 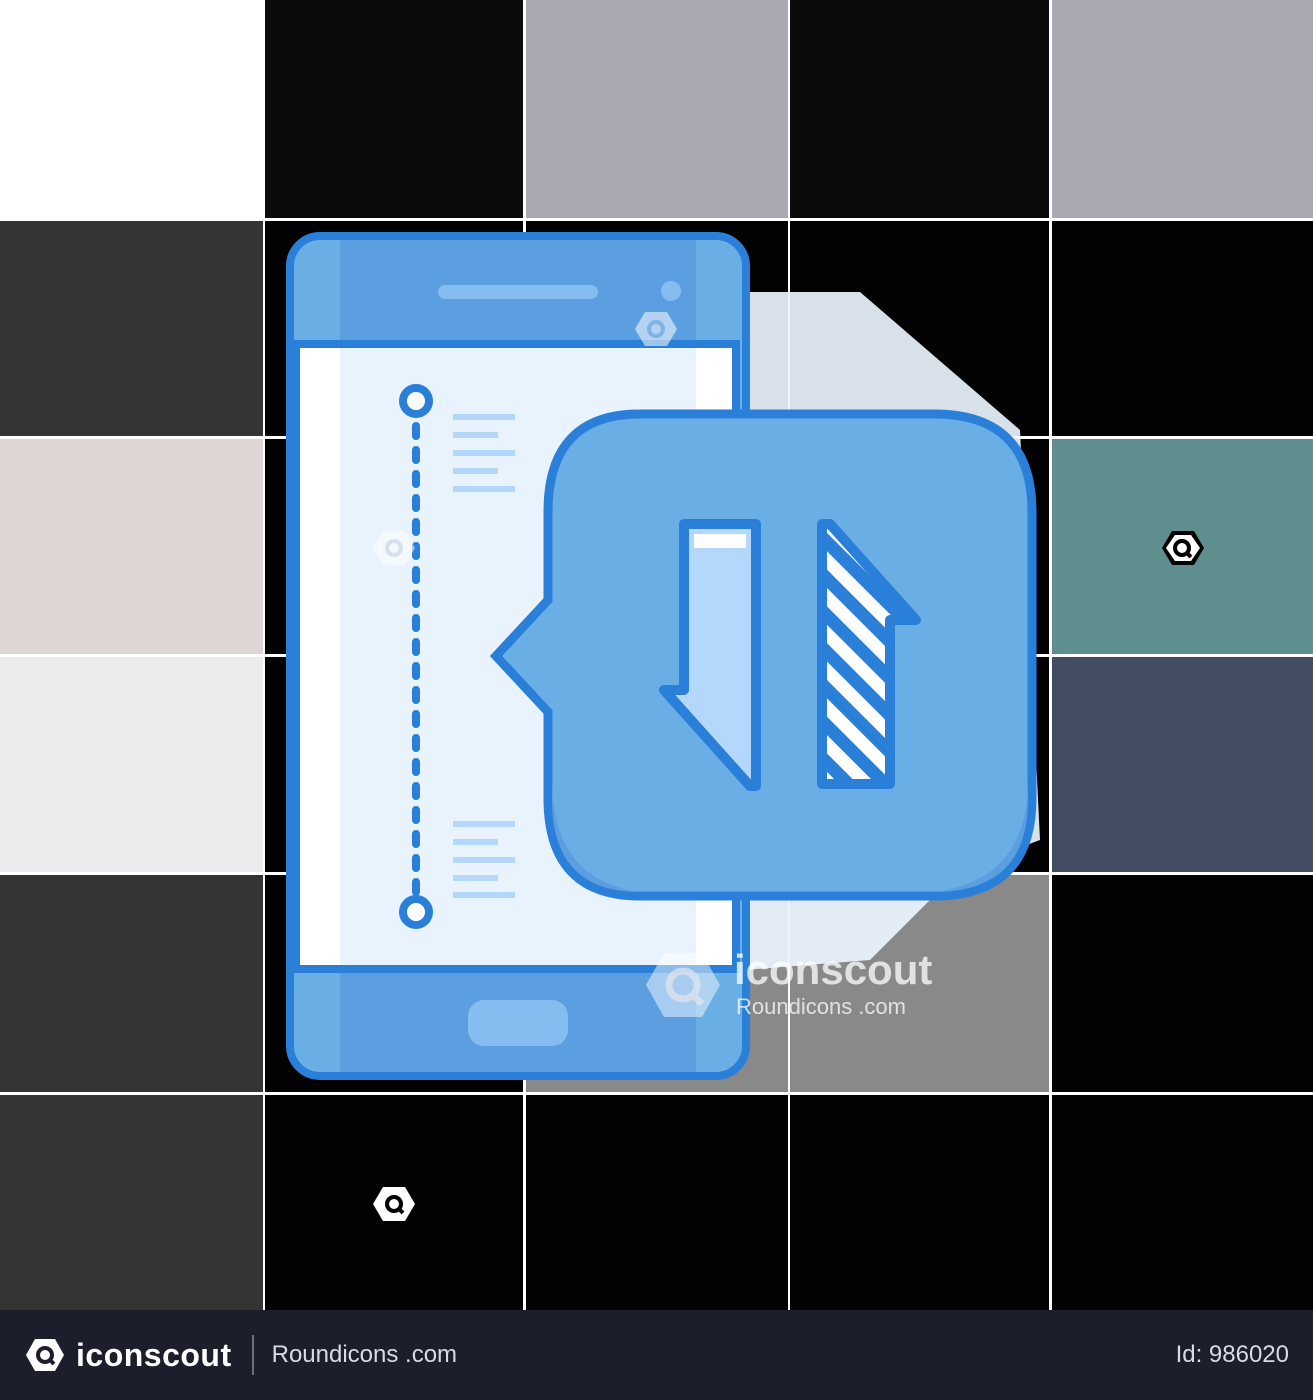 What do you see at coordinates (821, 1006) in the screenshot?
I see `watermark-author-text: Roundicons .com` at bounding box center [821, 1006].